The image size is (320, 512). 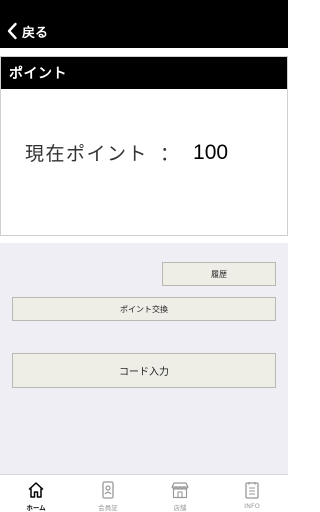 I want to click on current-points-label: 現在ポイント, so click(x=87, y=154).